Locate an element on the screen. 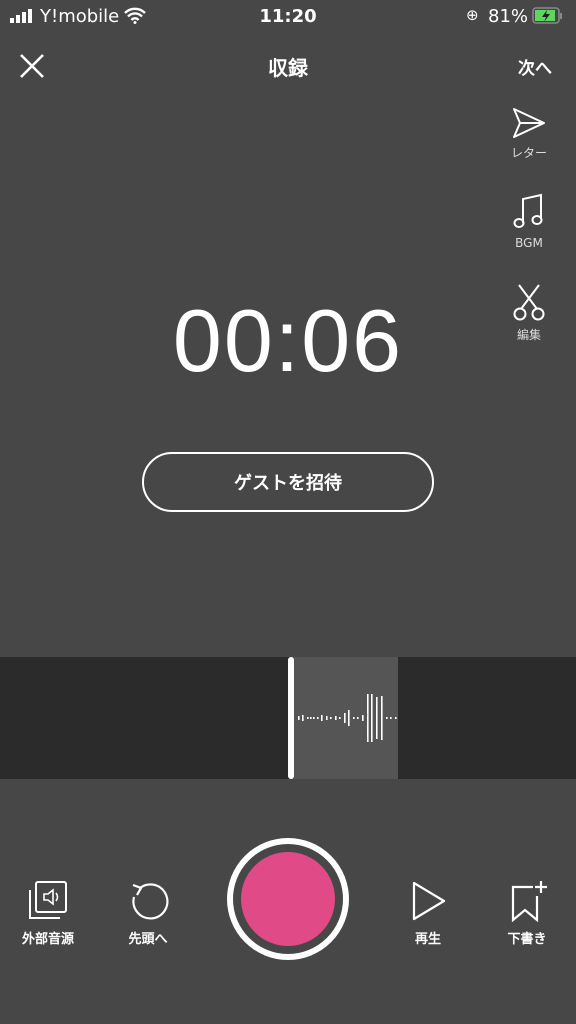 The height and width of the screenshot is (1024, 576). music-note-icon is located at coordinates (528, 210).